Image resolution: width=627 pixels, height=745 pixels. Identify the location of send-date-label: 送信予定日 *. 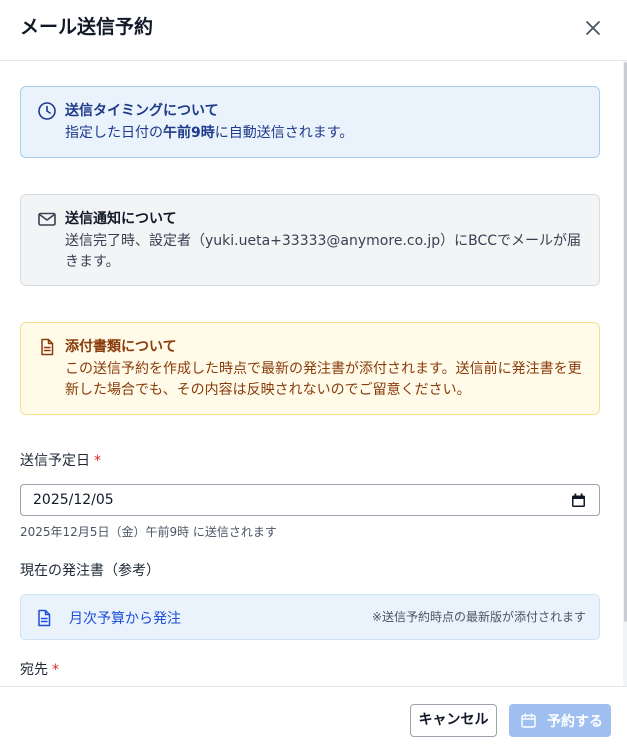
(60, 461).